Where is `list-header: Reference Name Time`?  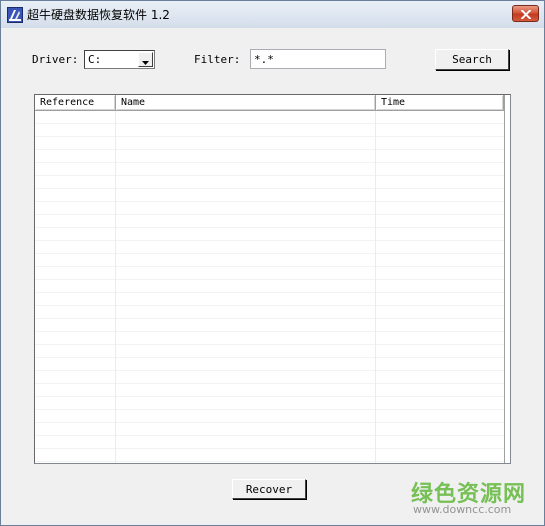 list-header: Reference Name Time is located at coordinates (272, 103).